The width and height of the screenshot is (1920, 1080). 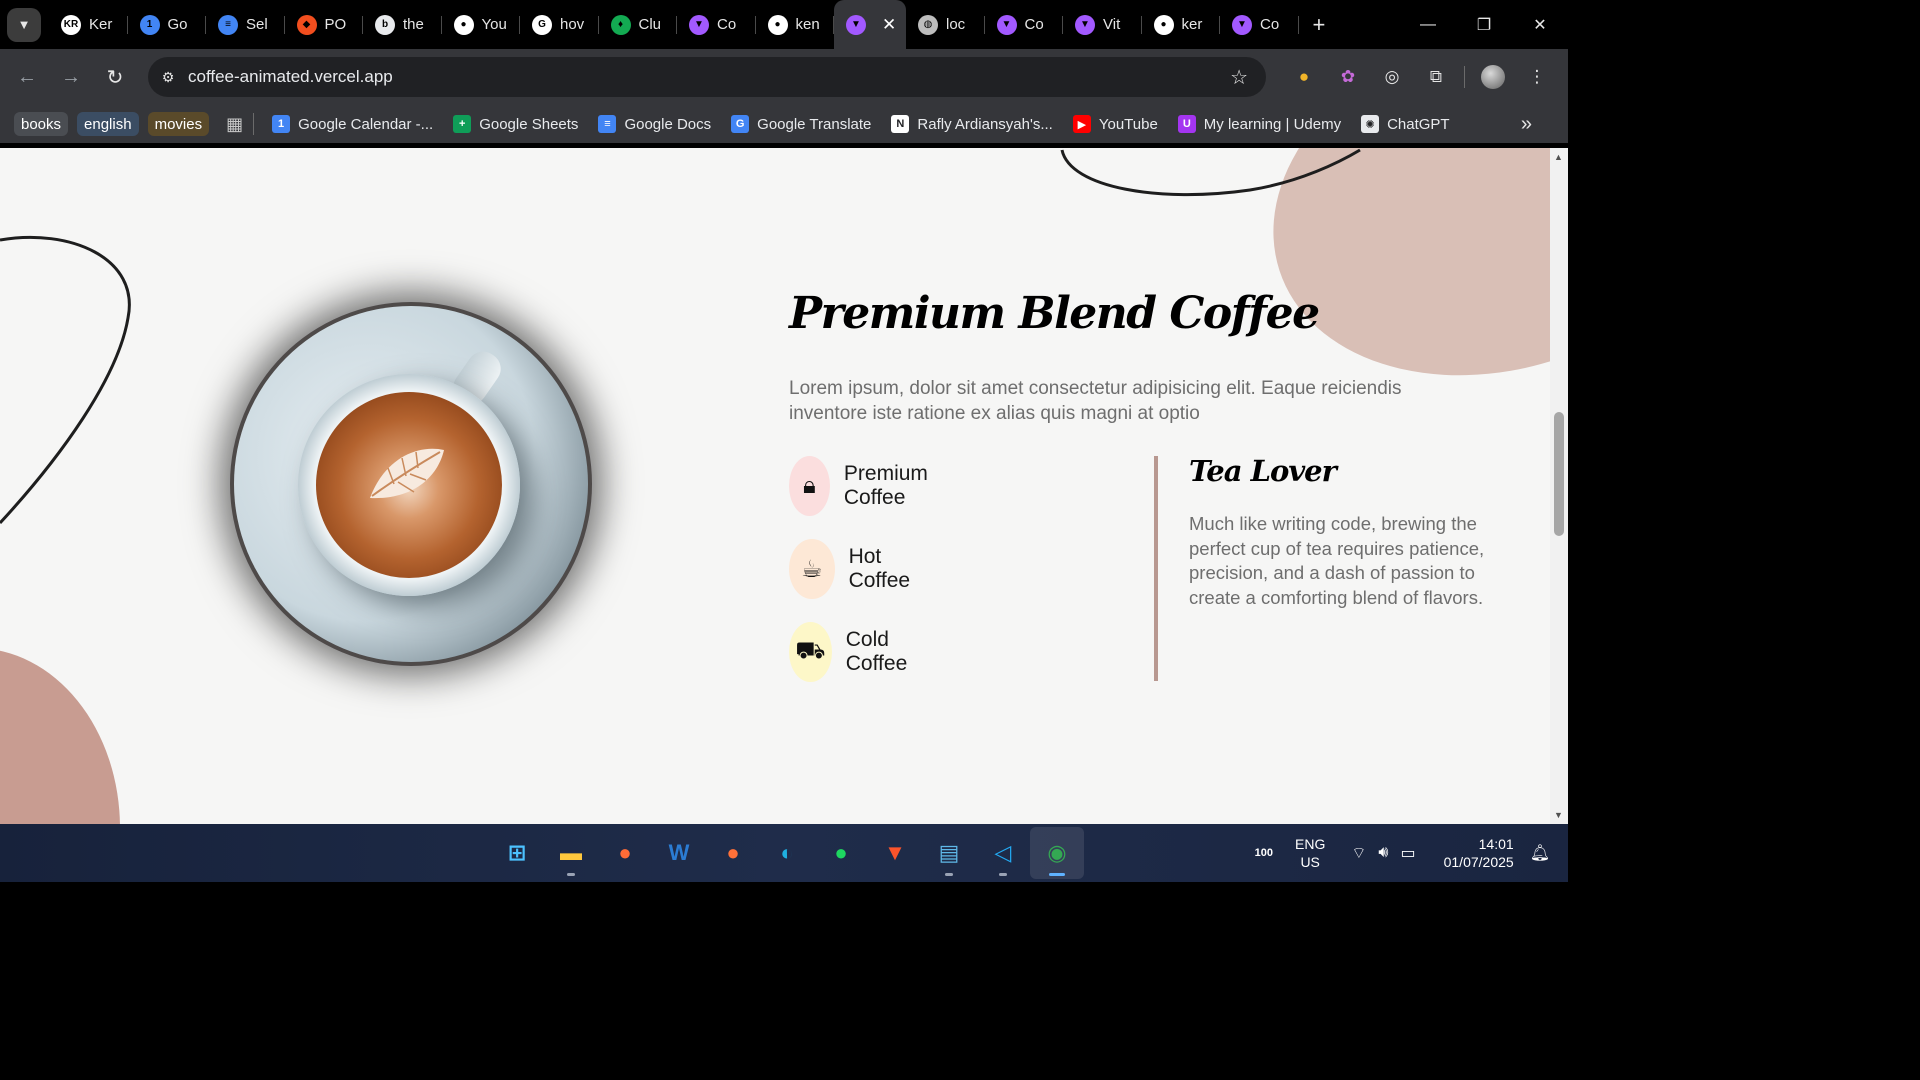 What do you see at coordinates (707, 77) in the screenshot?
I see `address-bar: ⚙ coffee-animated.vercel.app ☆` at bounding box center [707, 77].